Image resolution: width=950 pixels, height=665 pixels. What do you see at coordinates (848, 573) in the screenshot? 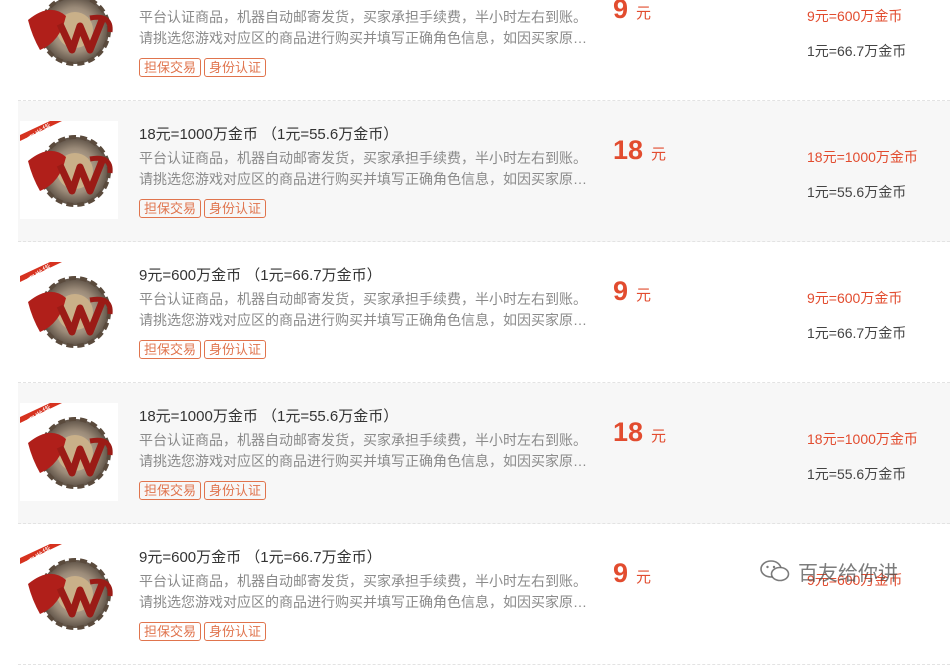
I see `watermark-text: 百友给你讲` at bounding box center [848, 573].